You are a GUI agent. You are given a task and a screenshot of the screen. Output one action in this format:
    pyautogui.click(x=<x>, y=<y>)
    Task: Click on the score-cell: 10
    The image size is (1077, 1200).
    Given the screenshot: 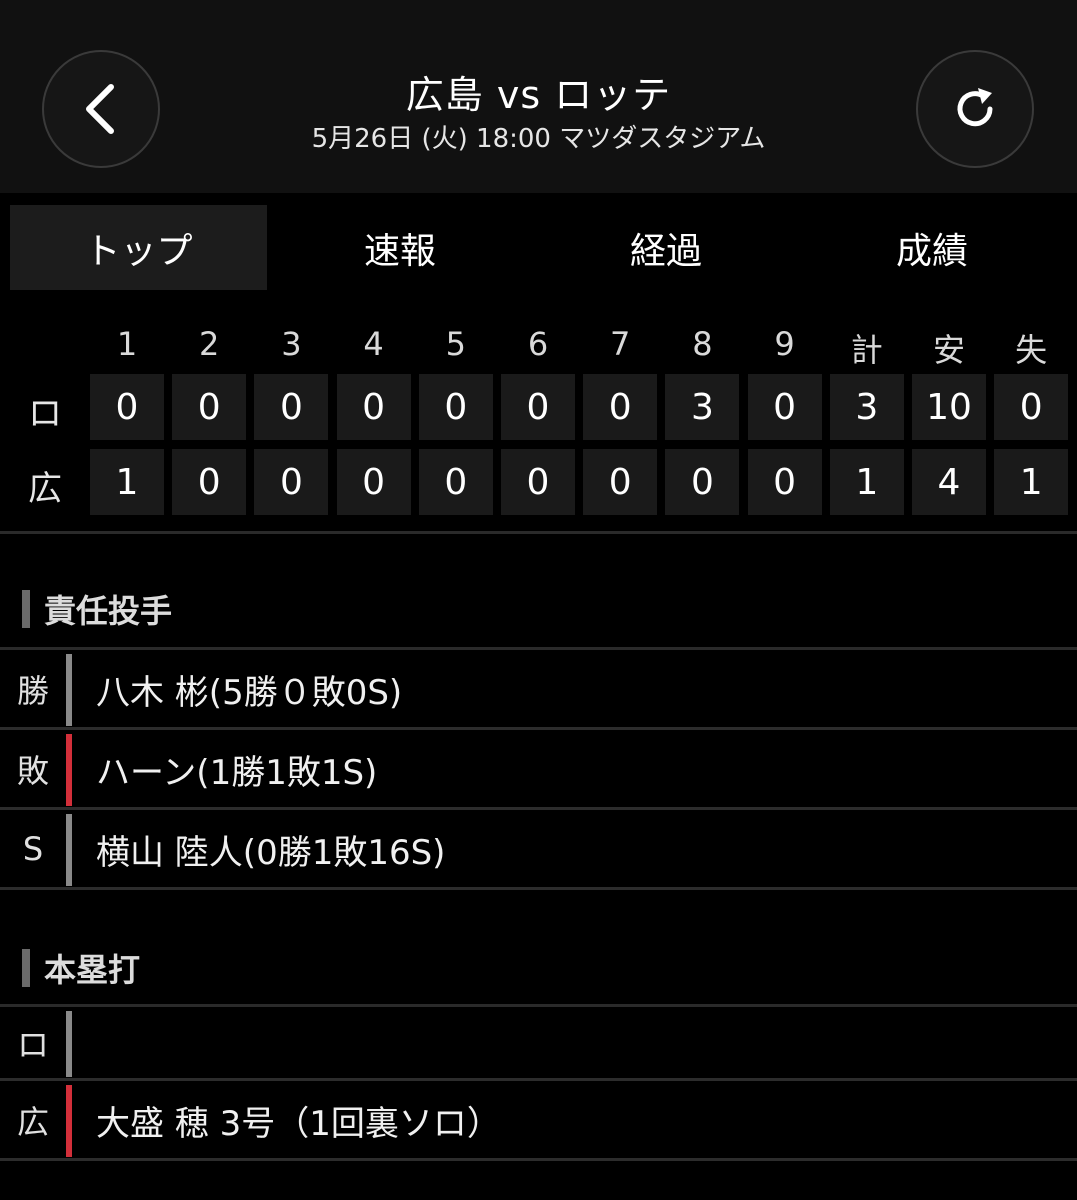 What is the action you would take?
    pyautogui.click(x=949, y=407)
    